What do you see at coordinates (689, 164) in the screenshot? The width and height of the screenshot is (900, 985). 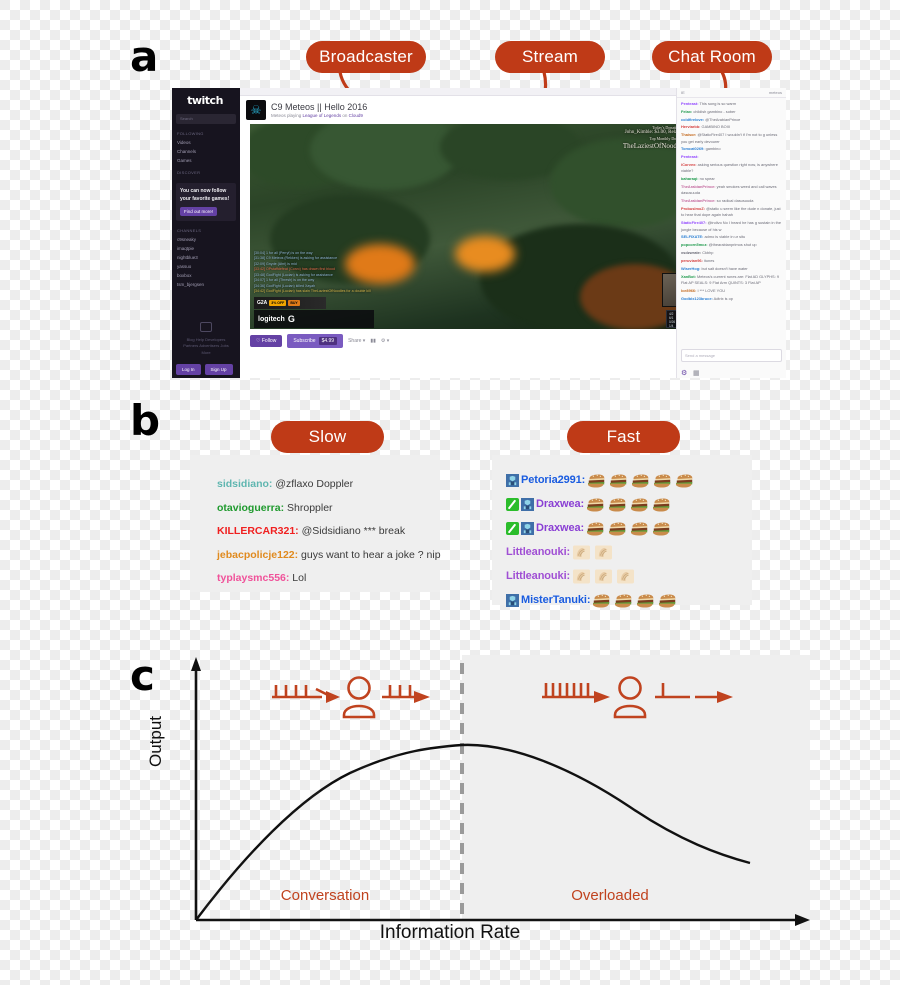 I see `chat-username: iCorvex:` at bounding box center [689, 164].